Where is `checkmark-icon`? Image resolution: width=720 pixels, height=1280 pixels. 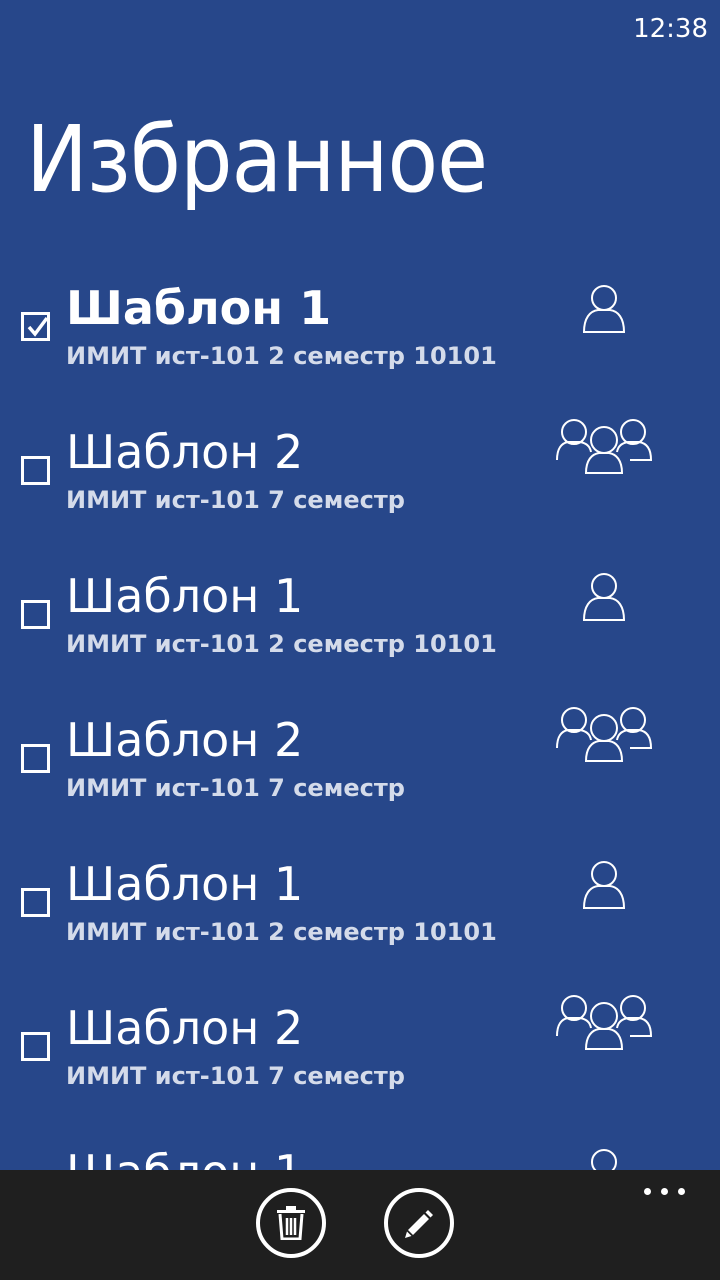
checkmark-icon is located at coordinates (38, 326).